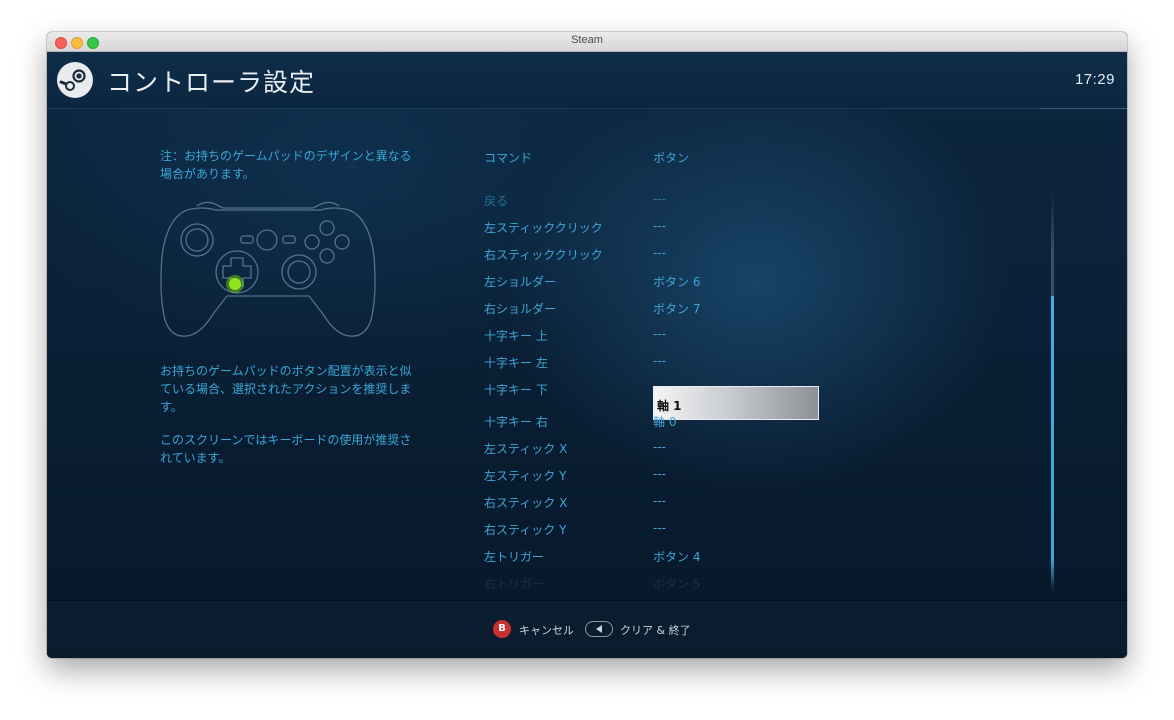  I want to click on mapping-row: 左スティック Y ---, so click(397, 480).